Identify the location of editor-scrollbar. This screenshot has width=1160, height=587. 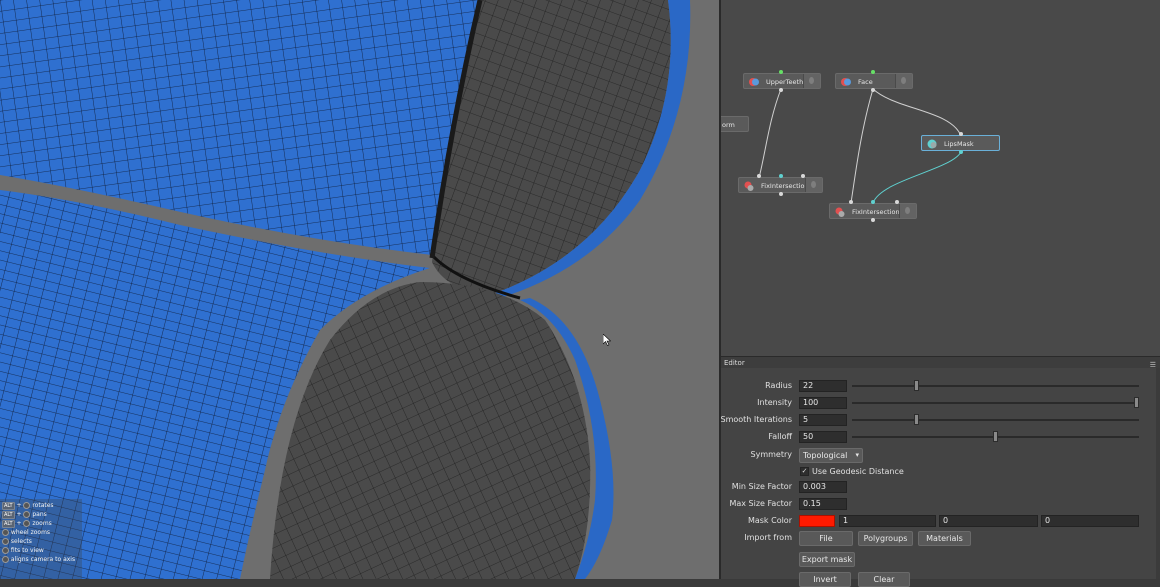
(1158, 473).